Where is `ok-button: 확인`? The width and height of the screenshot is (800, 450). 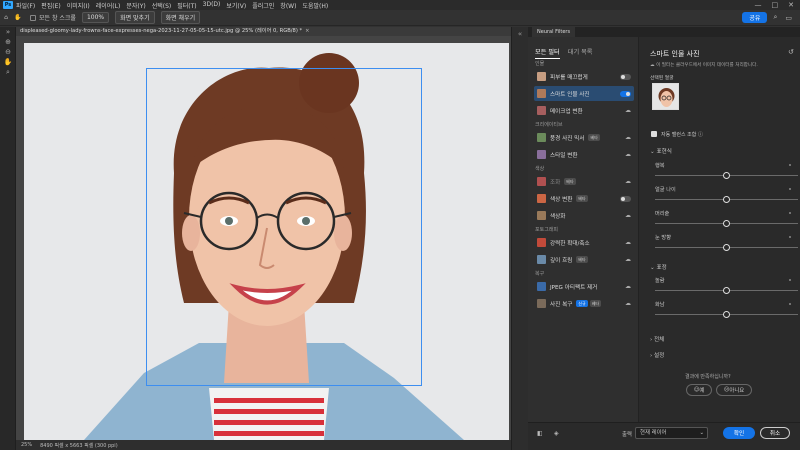
ok-button: 확인 is located at coordinates (739, 433).